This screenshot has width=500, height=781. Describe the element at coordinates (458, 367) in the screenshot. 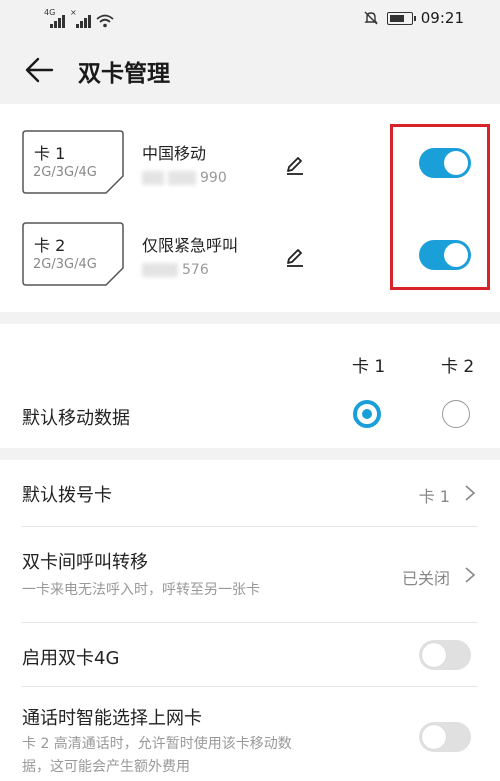

I see `column-sim-2: 卡 2` at that location.